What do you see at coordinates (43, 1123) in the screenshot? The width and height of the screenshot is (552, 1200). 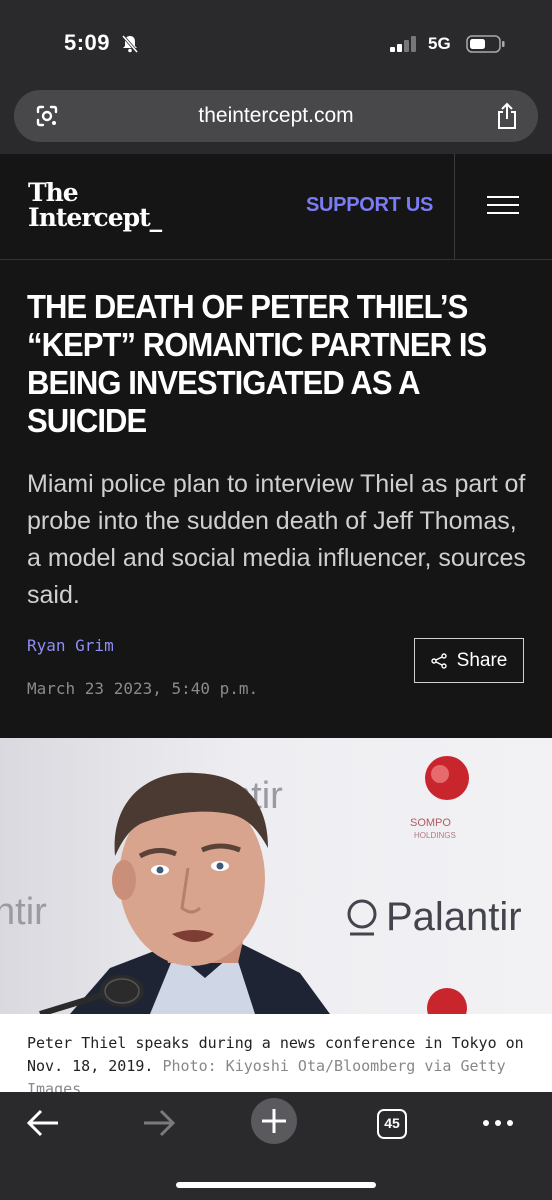 I see `back-arrow-icon` at bounding box center [43, 1123].